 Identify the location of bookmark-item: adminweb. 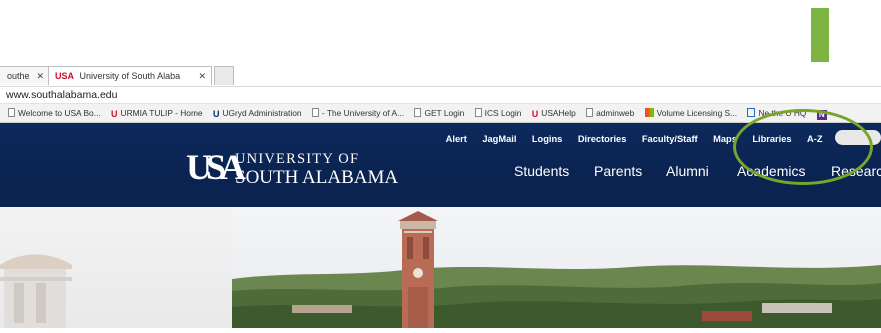
(610, 113).